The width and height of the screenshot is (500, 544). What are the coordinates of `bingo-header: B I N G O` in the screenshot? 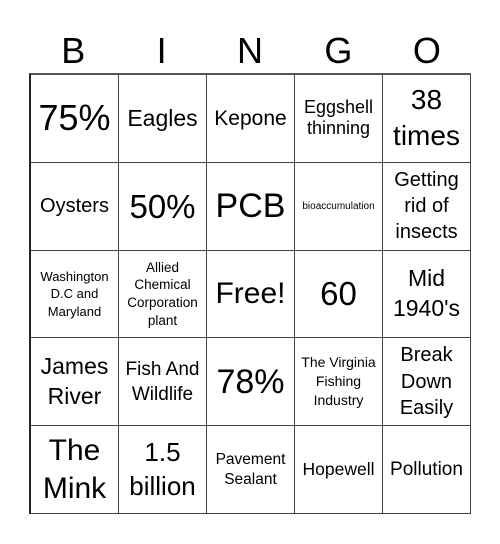 It's located at (250, 50).